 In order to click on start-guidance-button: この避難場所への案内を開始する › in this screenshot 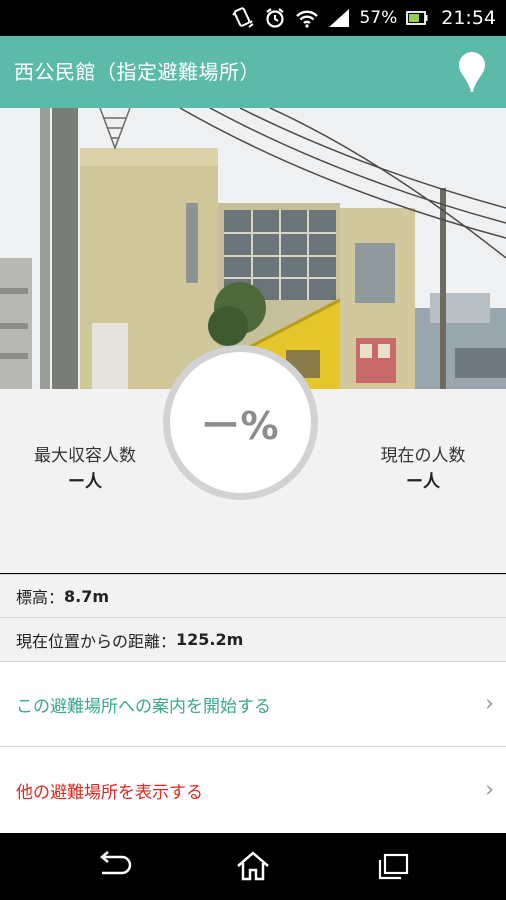, I will do `click(253, 703)`.